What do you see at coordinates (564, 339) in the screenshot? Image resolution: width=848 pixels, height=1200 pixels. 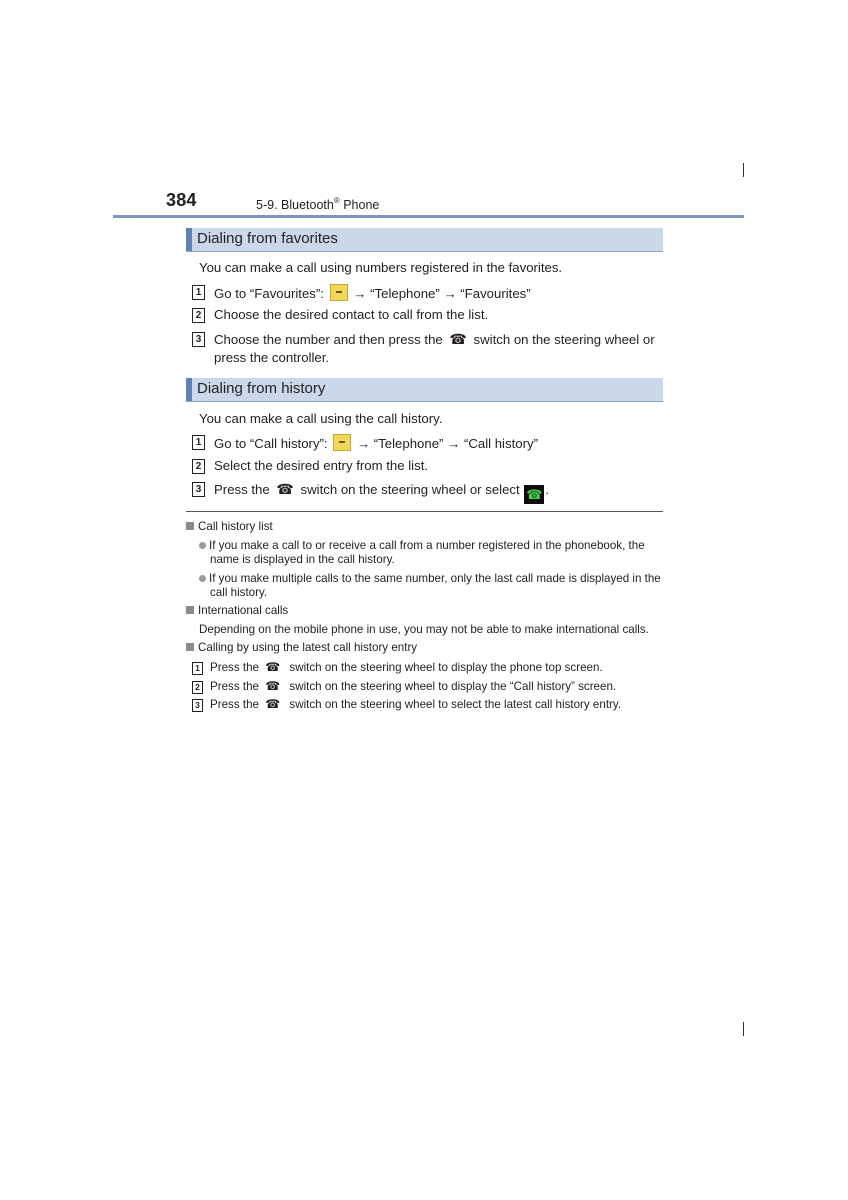 I see `step-text-after: switch on the steering wheel or` at bounding box center [564, 339].